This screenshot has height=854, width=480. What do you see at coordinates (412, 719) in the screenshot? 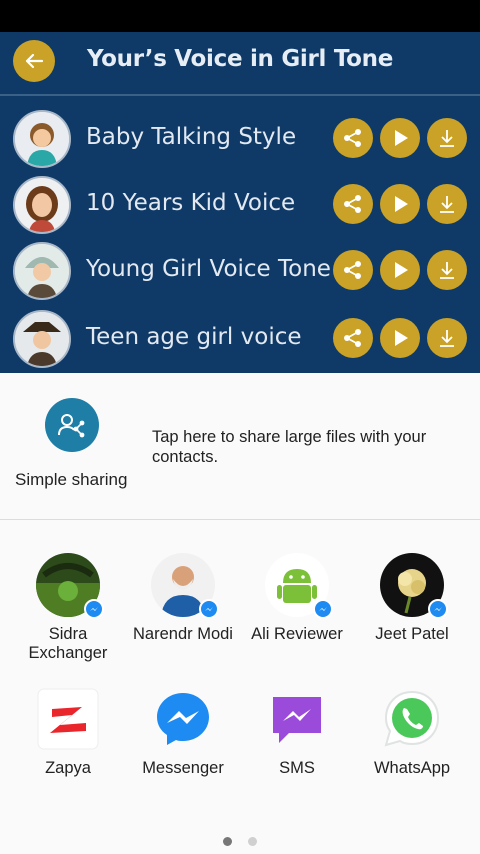
I see `whatsapp-icon` at bounding box center [412, 719].